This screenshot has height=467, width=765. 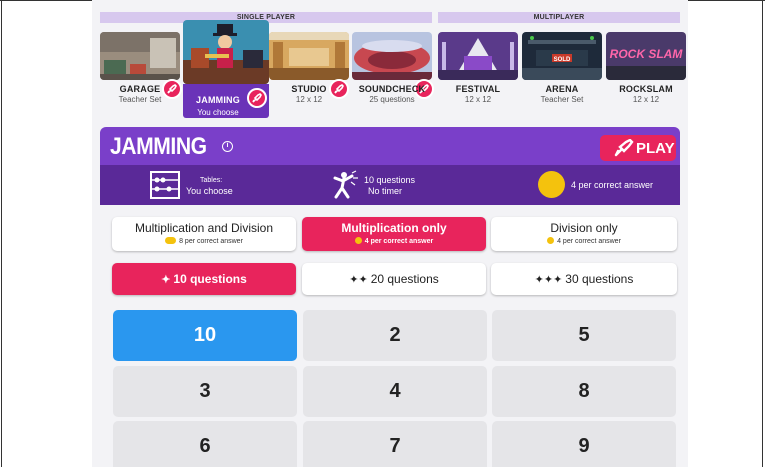 I want to click on stage-arena: SOLD ARENA Teacher Set, so click(x=562, y=75).